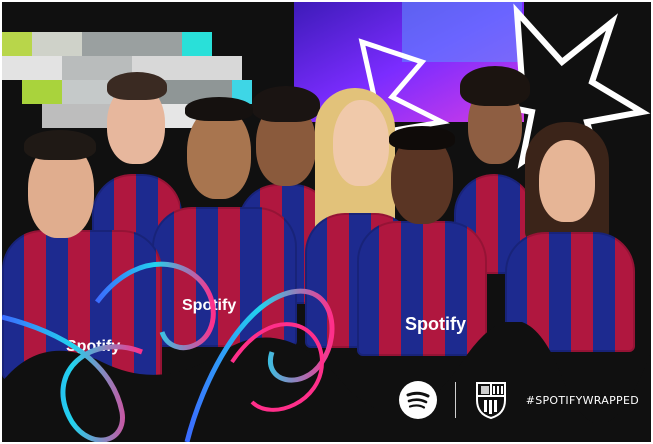 The height and width of the screenshot is (444, 653). I want to click on jersey-sponsor-text: Spotify, so click(209, 305).